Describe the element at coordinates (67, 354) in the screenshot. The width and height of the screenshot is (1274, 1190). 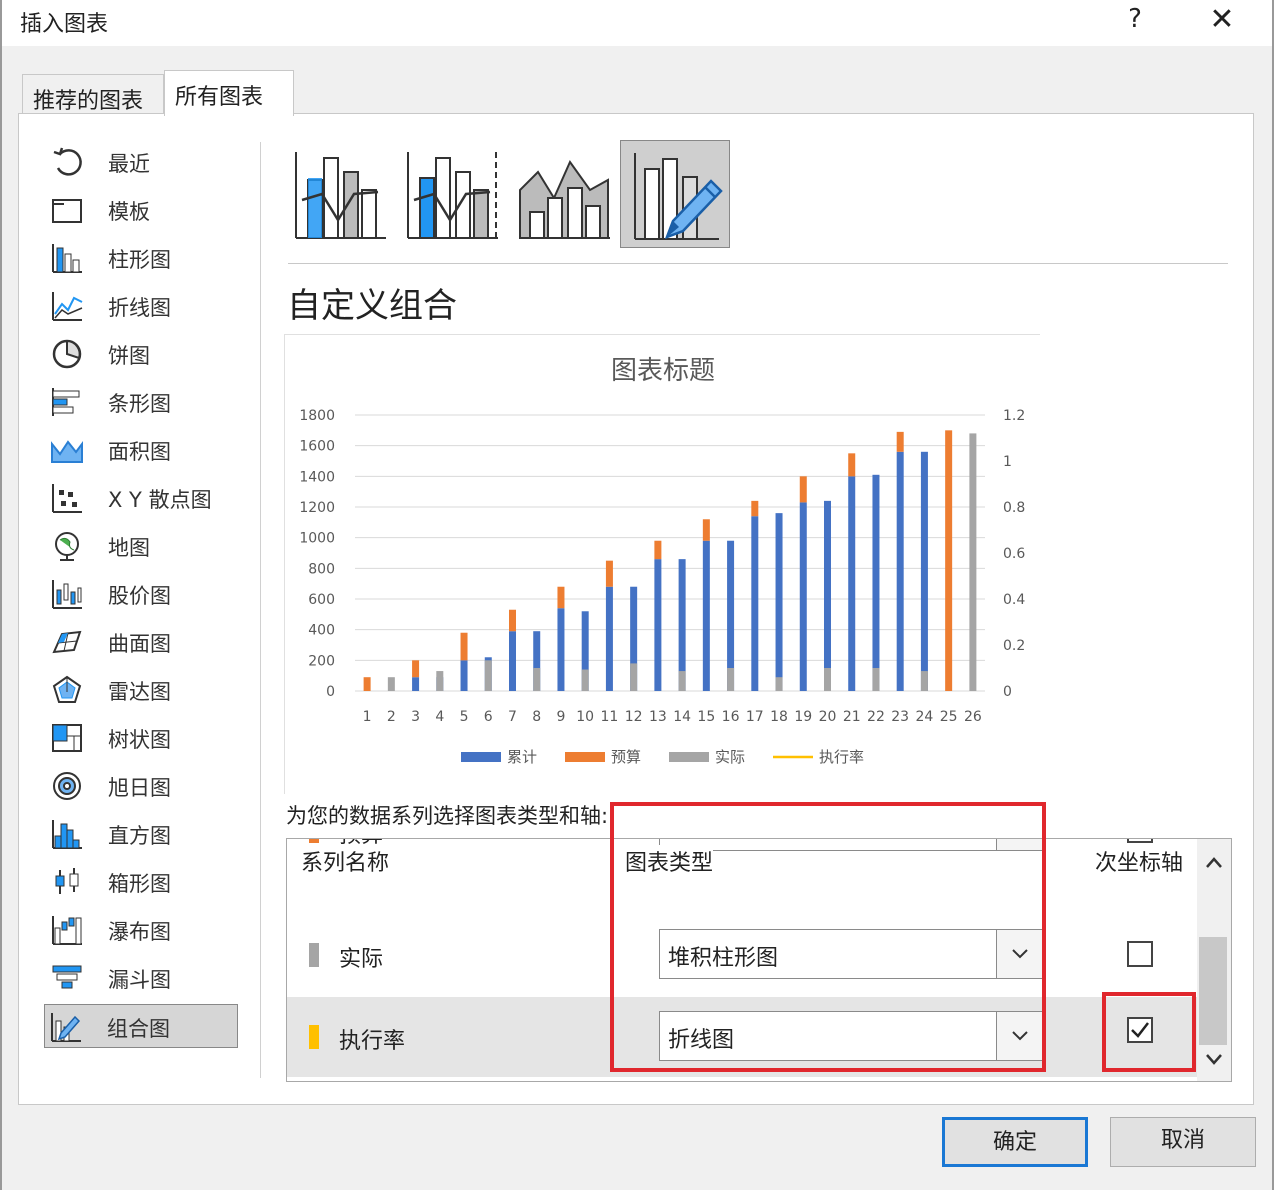
I see `pie-chart-icon` at that location.